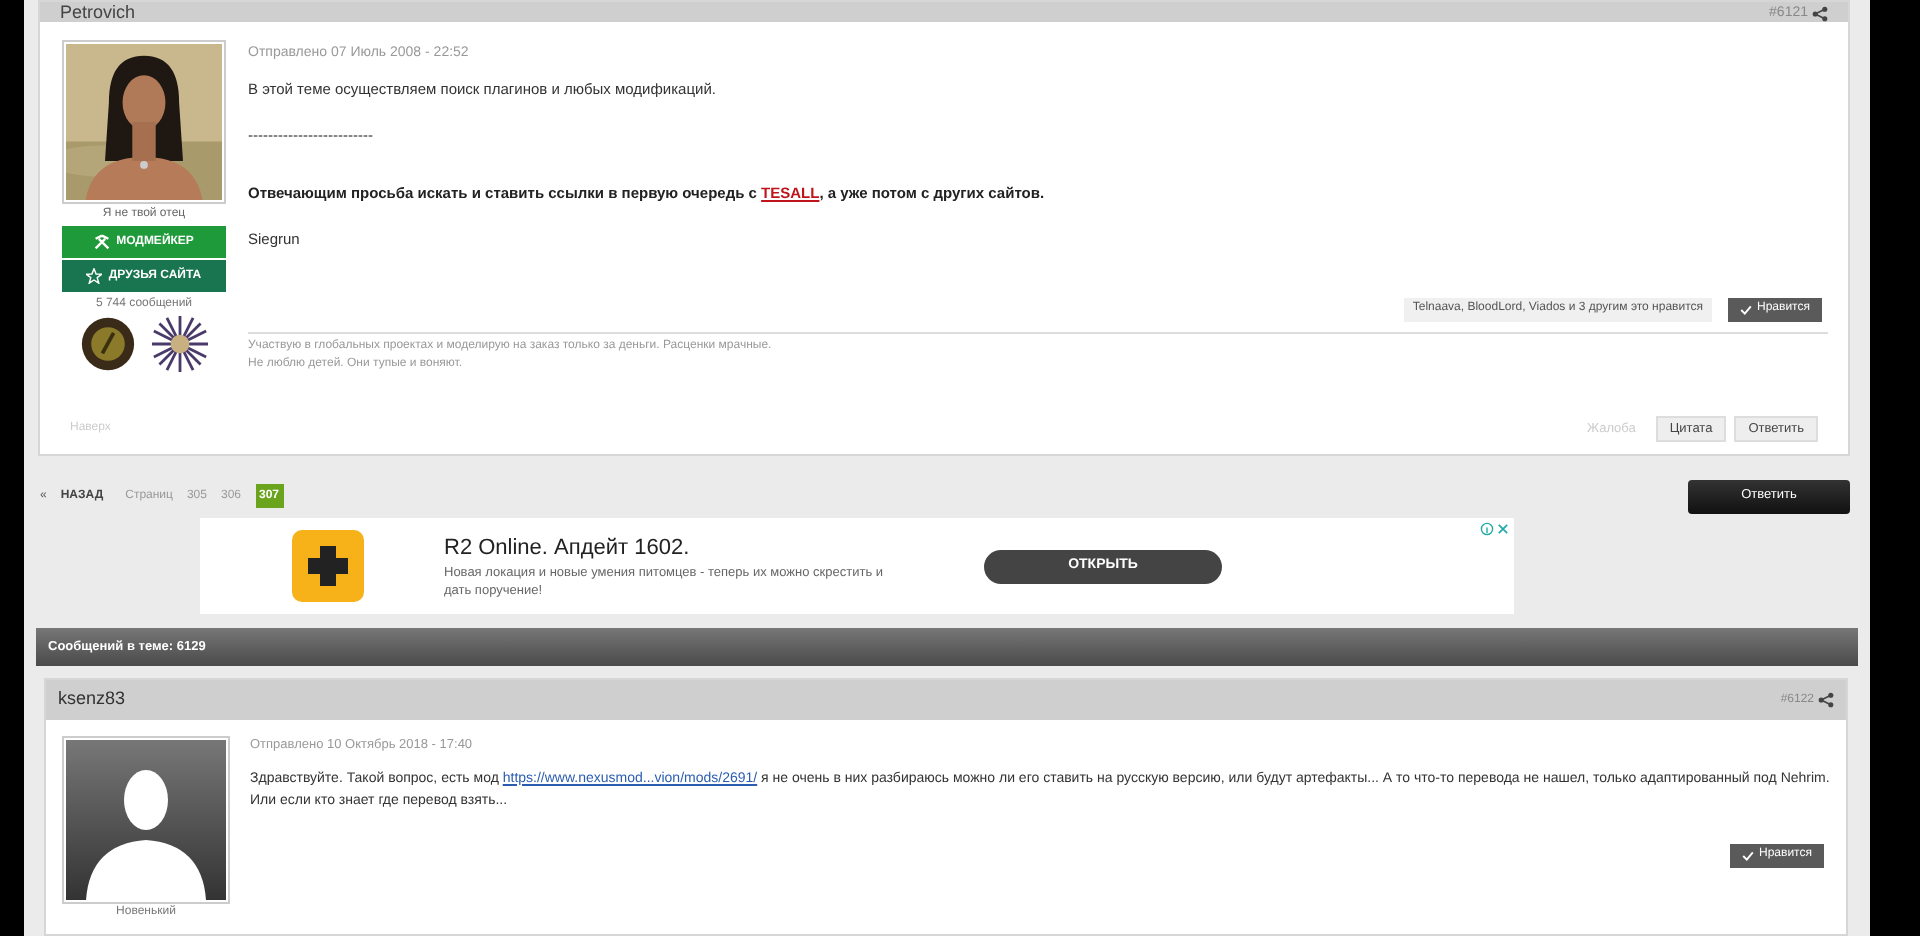  I want to click on avatar-icon, so click(146, 820).